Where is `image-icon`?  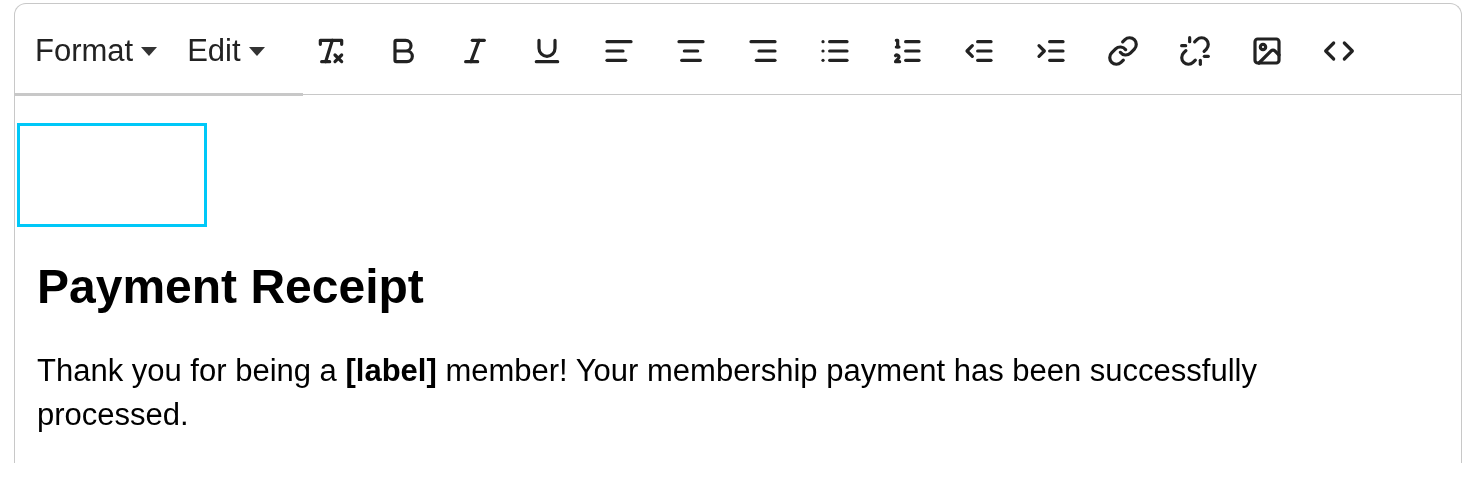 image-icon is located at coordinates (1267, 51).